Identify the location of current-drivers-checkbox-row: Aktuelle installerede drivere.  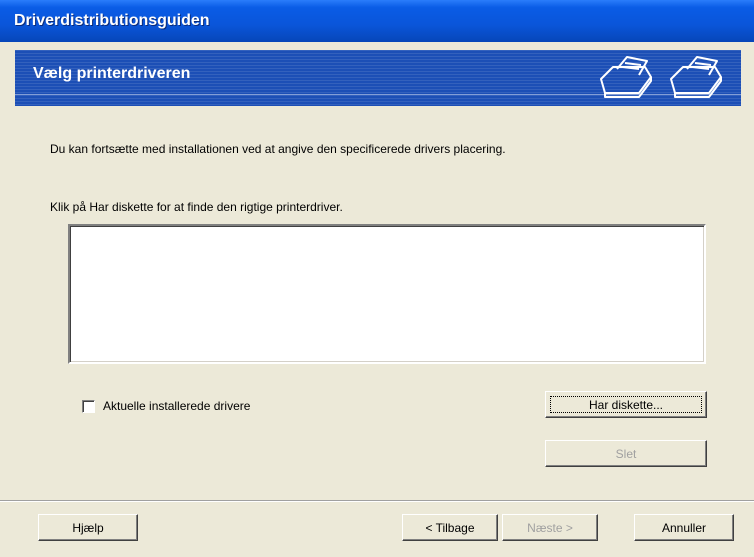
(166, 406).